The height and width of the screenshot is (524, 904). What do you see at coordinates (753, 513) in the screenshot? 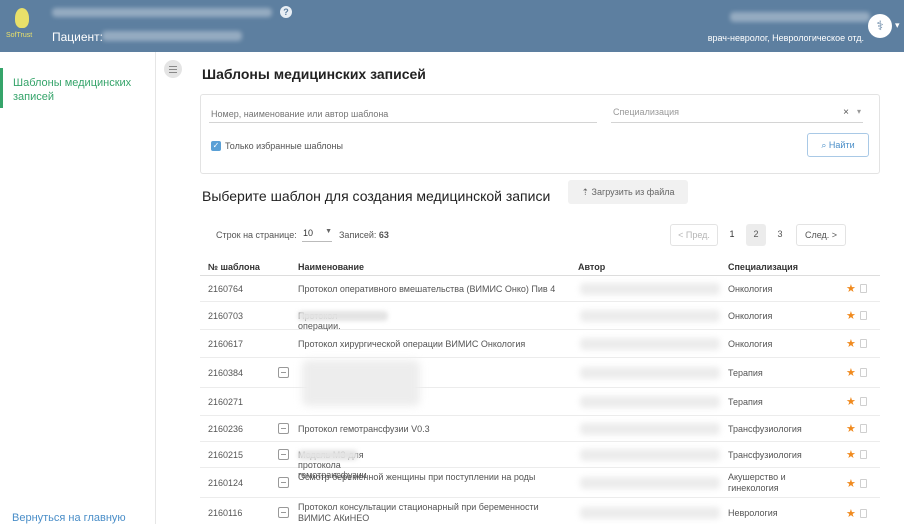
I see `template-specialization: Неврология` at bounding box center [753, 513].